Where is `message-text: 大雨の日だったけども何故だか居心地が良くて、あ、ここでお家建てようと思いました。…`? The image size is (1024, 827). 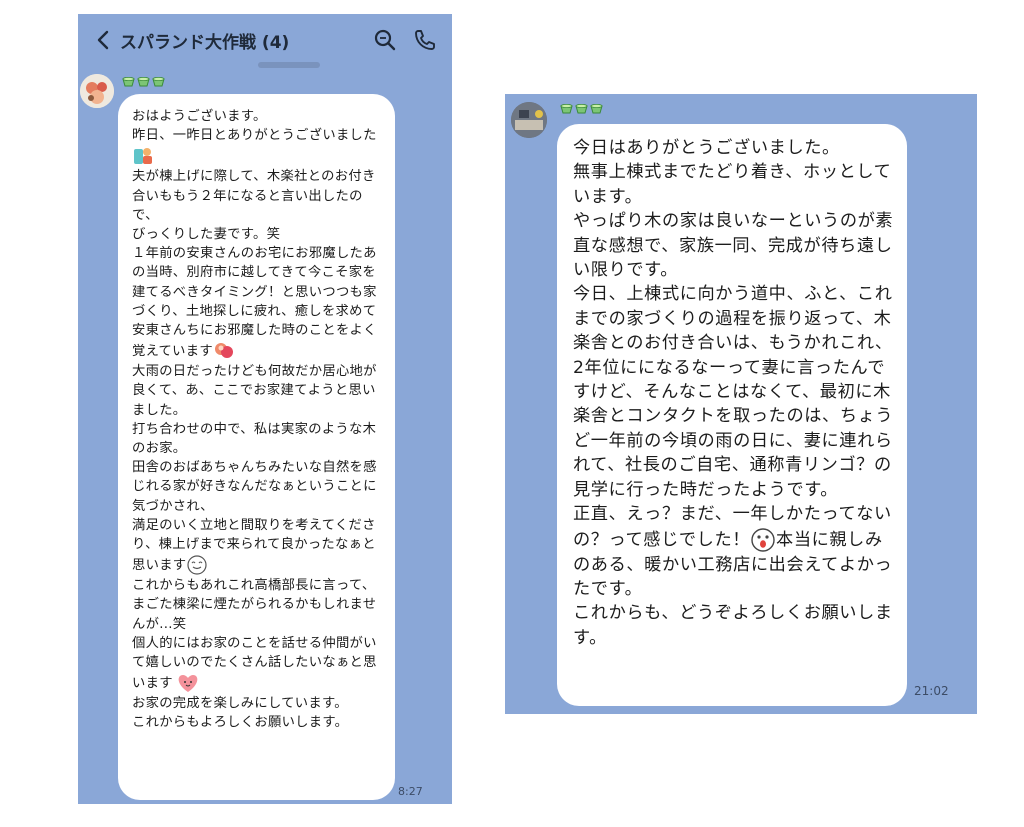
message-text: 大雨の日だったけども何故だか居心地が良くて、あ、ここでお家建てようと思いました。… is located at coordinates (254, 469).